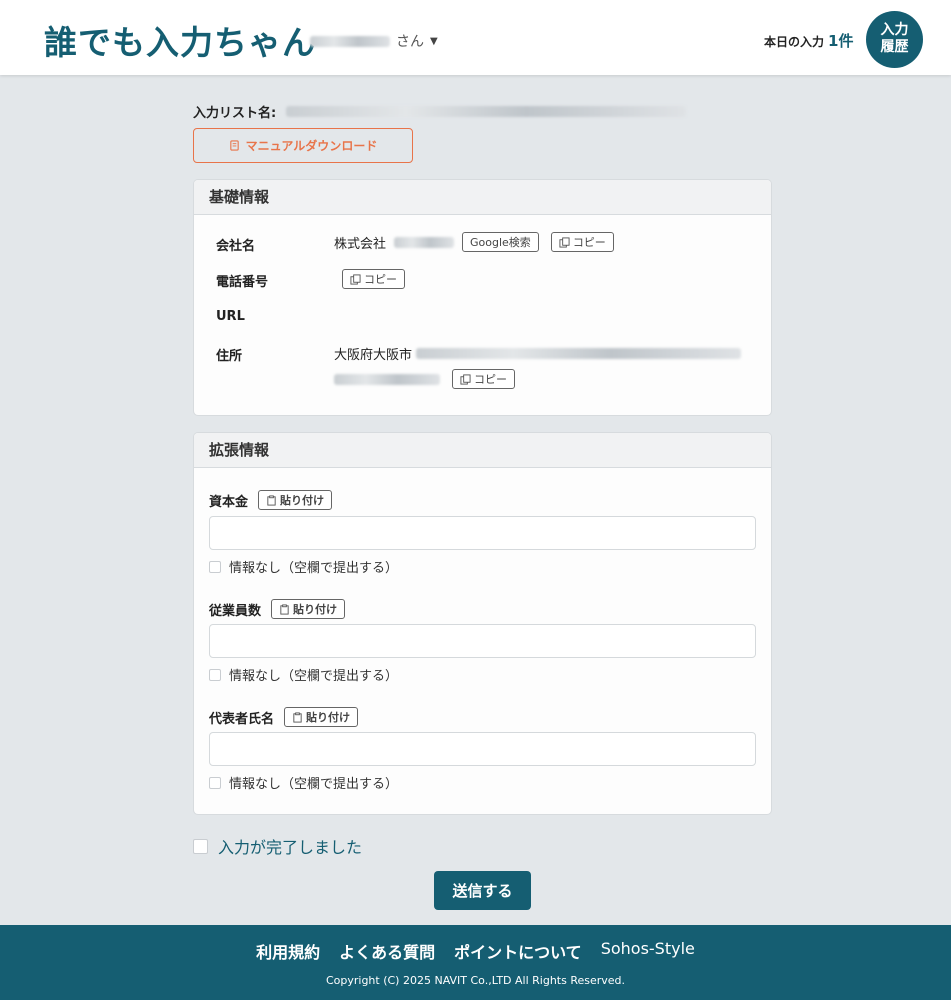  I want to click on copy-address-button: コピー, so click(483, 379).